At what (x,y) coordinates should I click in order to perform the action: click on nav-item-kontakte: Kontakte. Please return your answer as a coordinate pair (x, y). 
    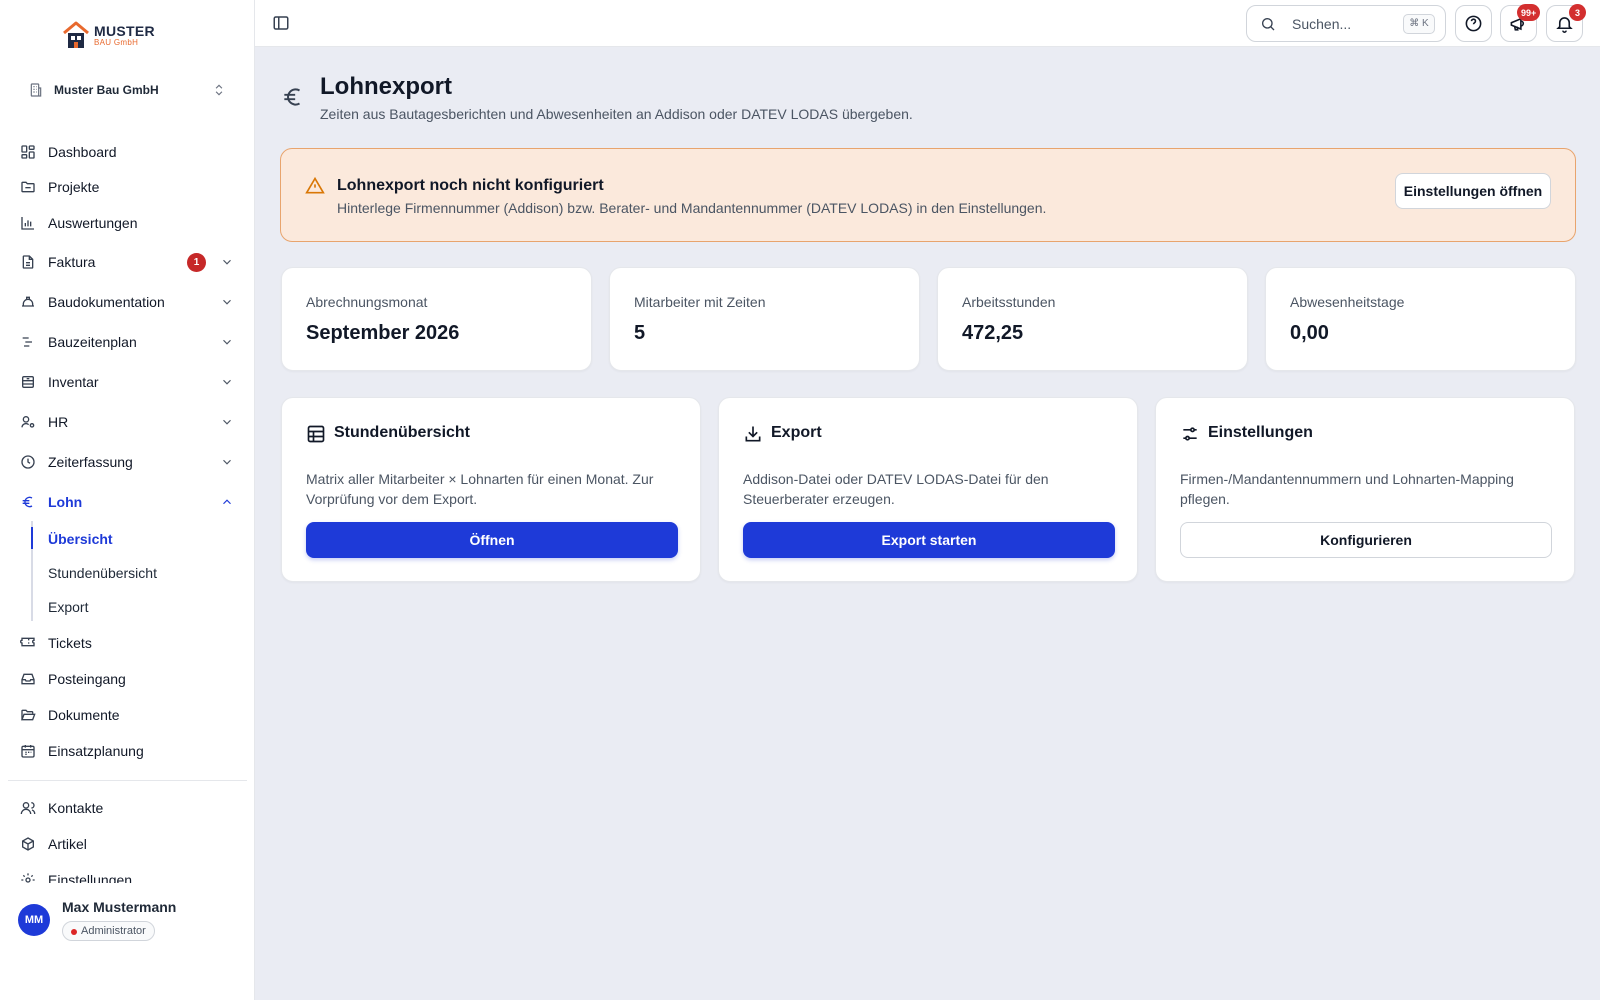
    Looking at the image, I should click on (127, 808).